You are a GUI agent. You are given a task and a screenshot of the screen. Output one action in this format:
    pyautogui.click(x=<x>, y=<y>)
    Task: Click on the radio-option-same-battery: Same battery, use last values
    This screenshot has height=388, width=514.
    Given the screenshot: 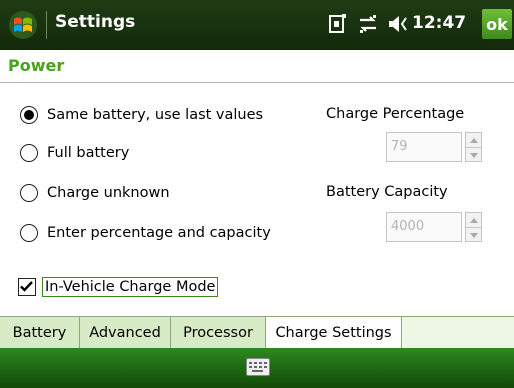 What is the action you would take?
    pyautogui.click(x=141, y=115)
    